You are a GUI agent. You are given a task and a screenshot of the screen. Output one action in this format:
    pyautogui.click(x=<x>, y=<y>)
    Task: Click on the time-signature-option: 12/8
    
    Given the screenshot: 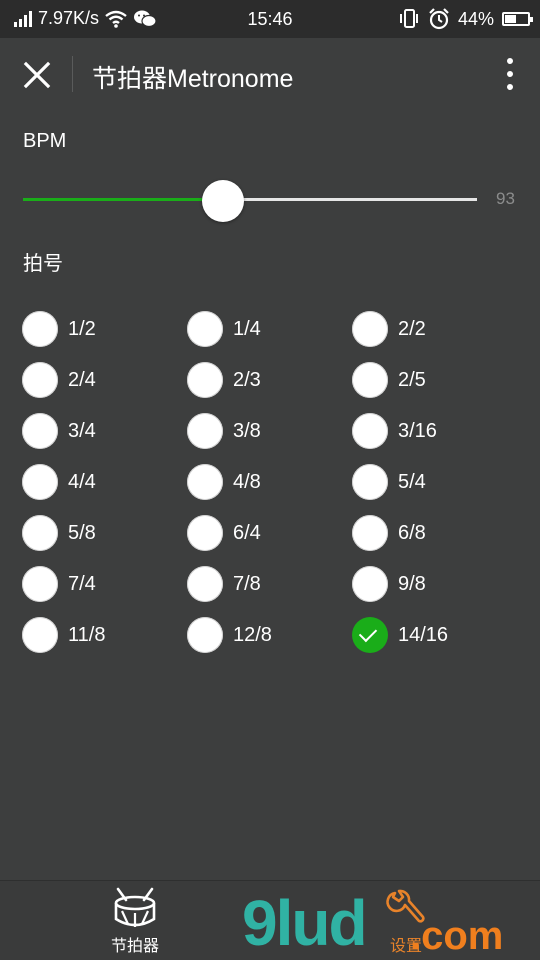 What is the action you would take?
    pyautogui.click(x=269, y=635)
    